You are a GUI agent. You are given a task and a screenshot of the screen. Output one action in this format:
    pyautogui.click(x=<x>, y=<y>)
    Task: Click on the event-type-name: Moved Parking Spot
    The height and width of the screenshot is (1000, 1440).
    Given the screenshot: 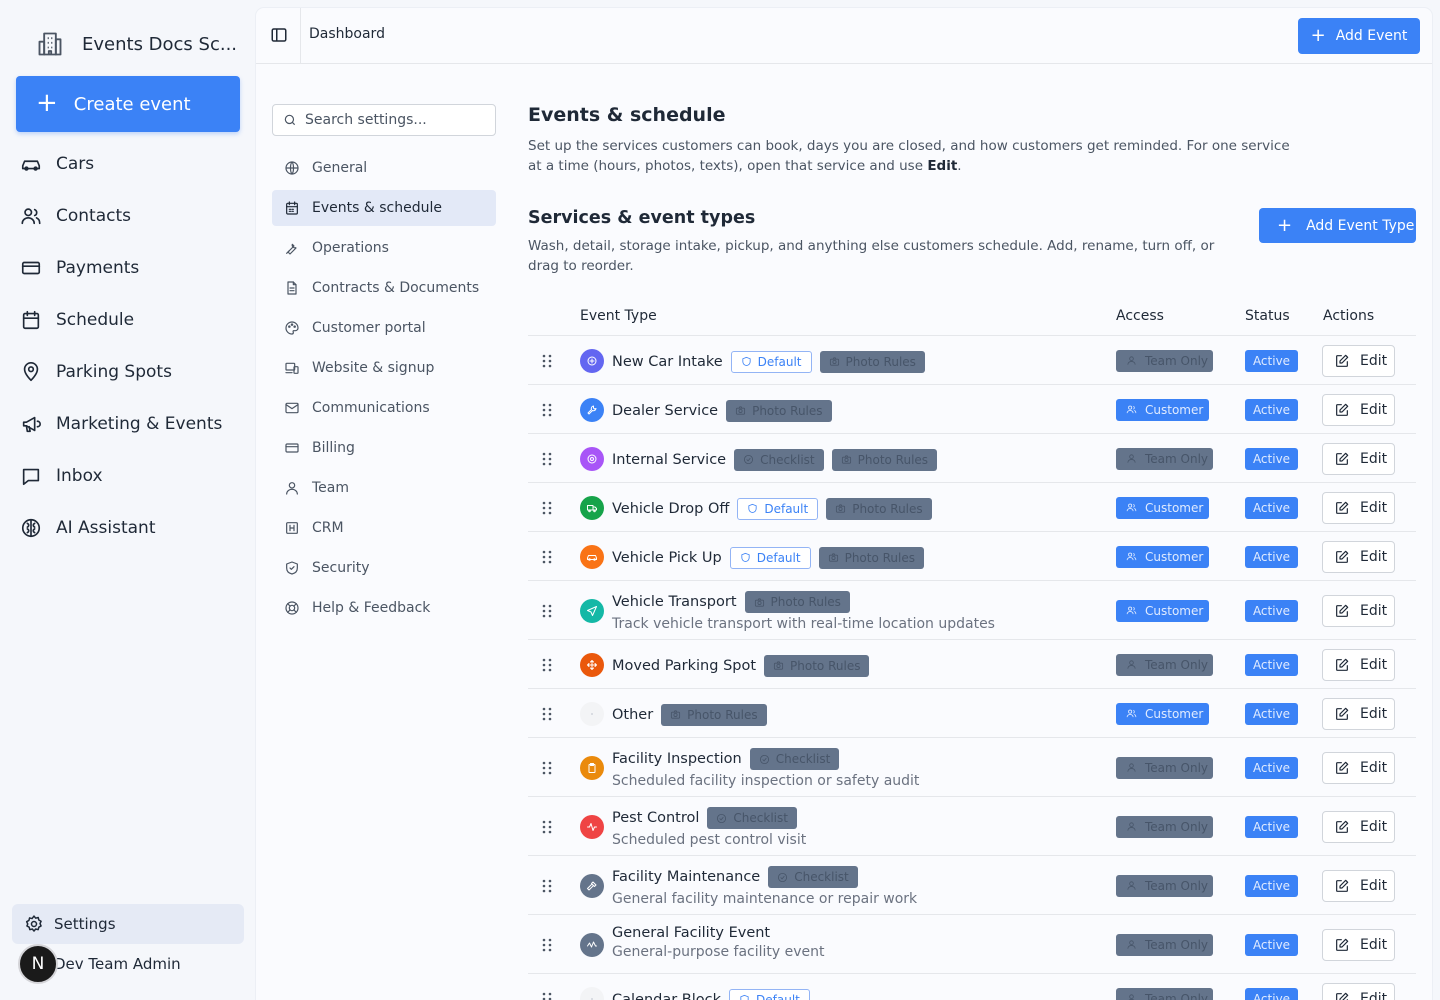 What is the action you would take?
    pyautogui.click(x=684, y=666)
    